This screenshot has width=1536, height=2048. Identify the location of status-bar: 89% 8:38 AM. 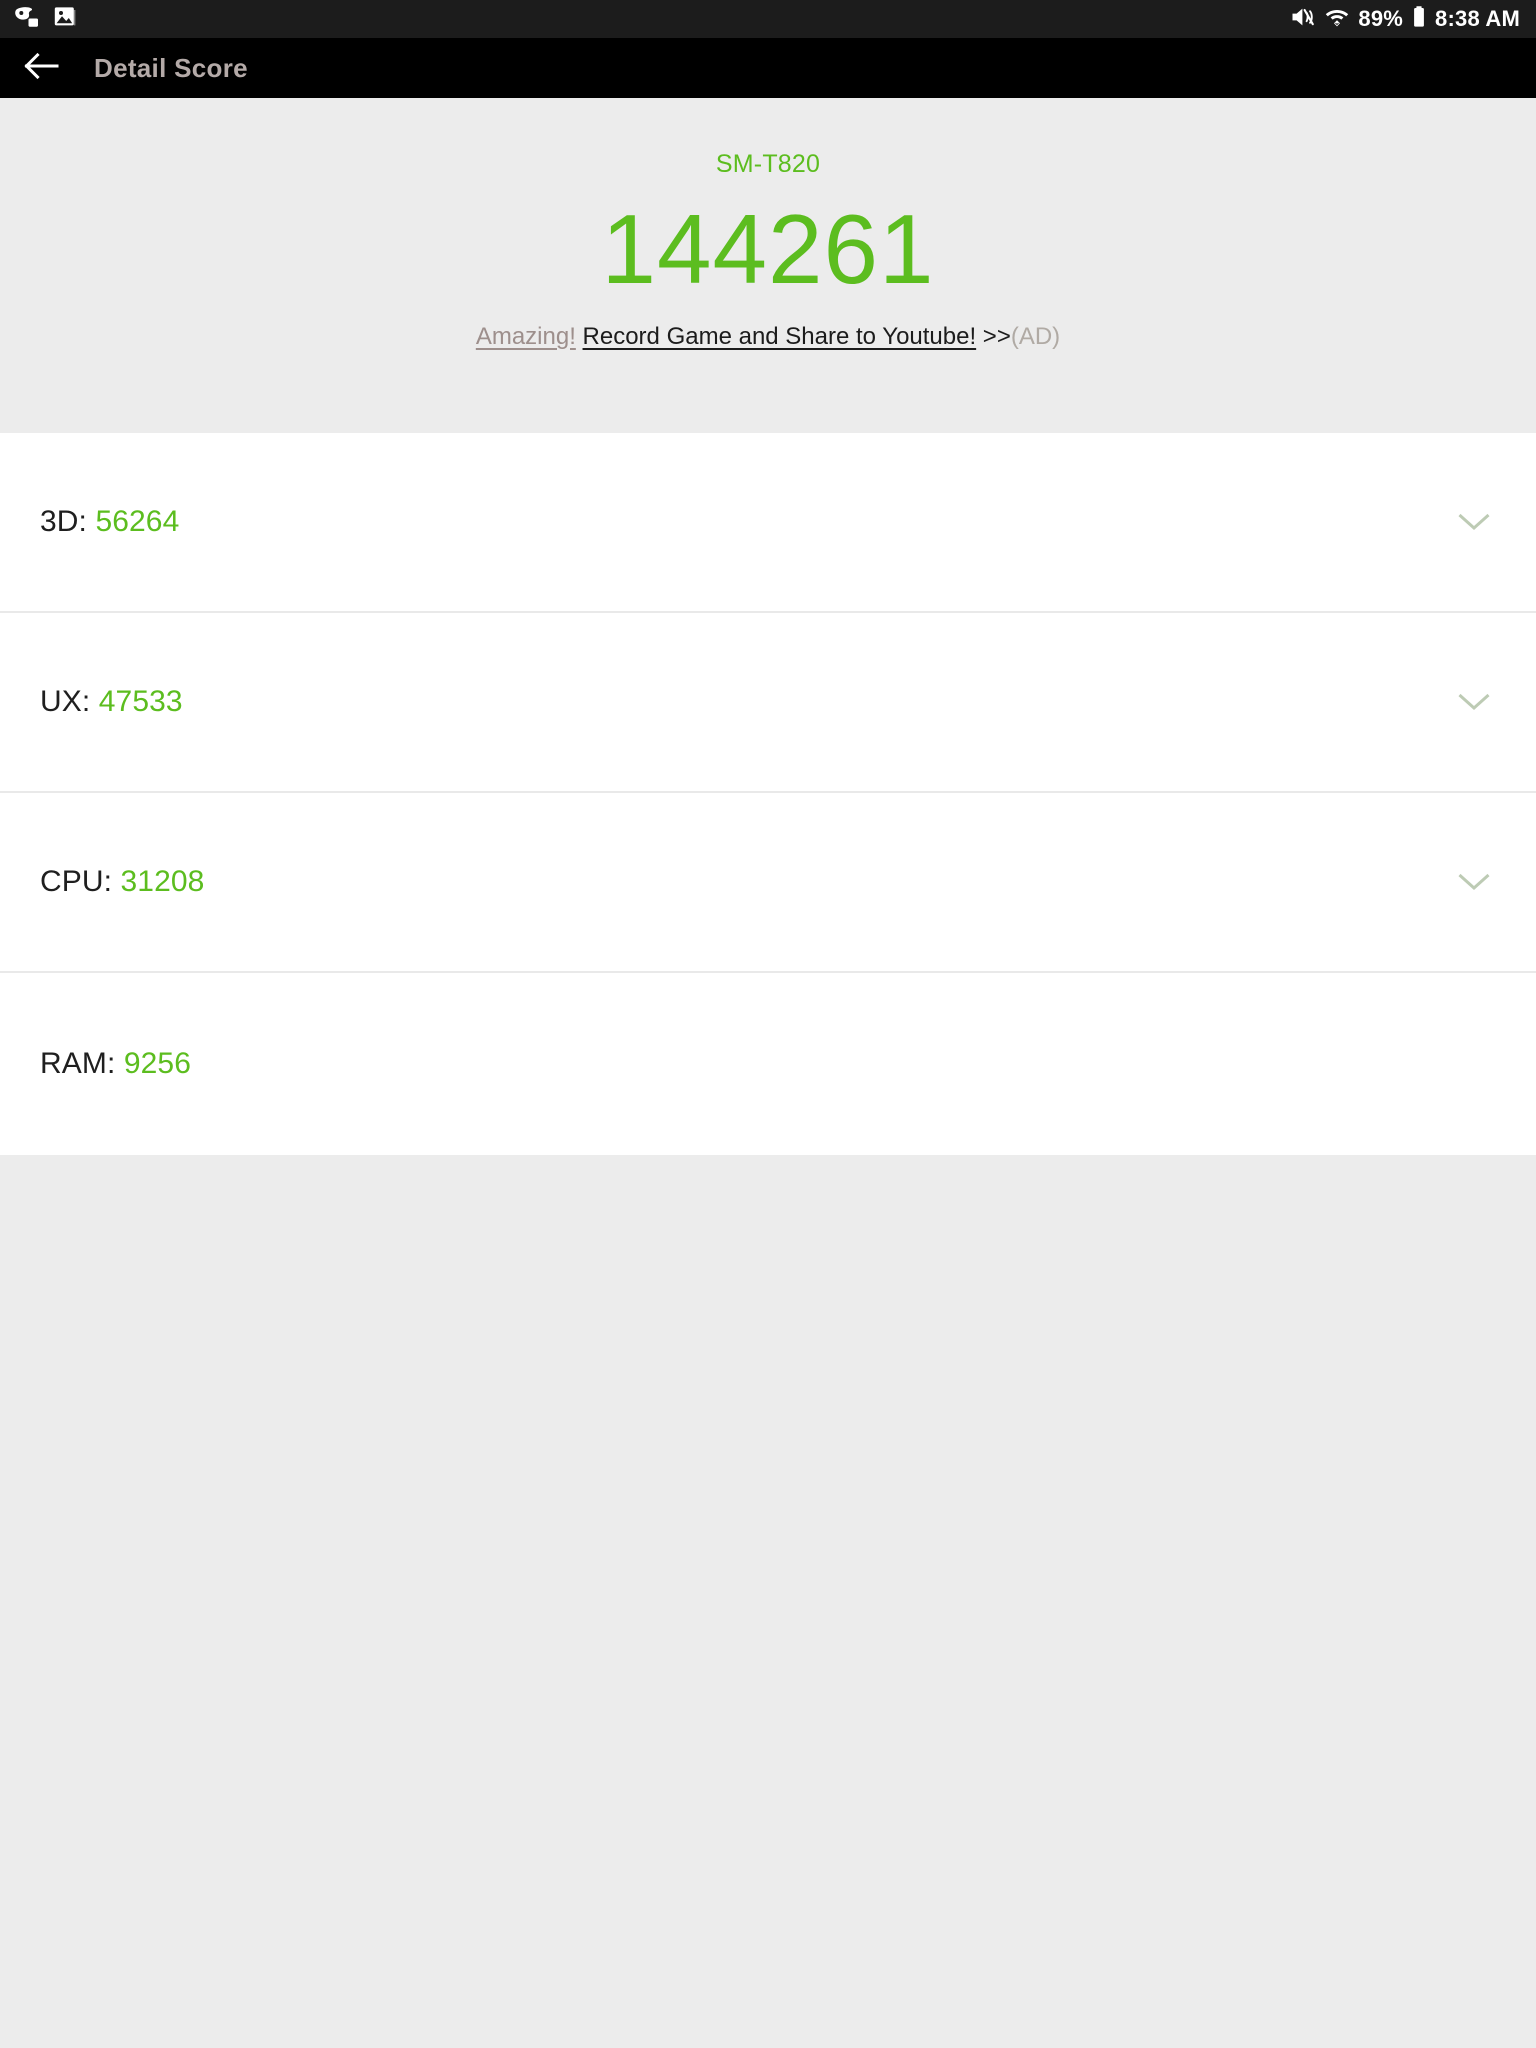
(768, 19).